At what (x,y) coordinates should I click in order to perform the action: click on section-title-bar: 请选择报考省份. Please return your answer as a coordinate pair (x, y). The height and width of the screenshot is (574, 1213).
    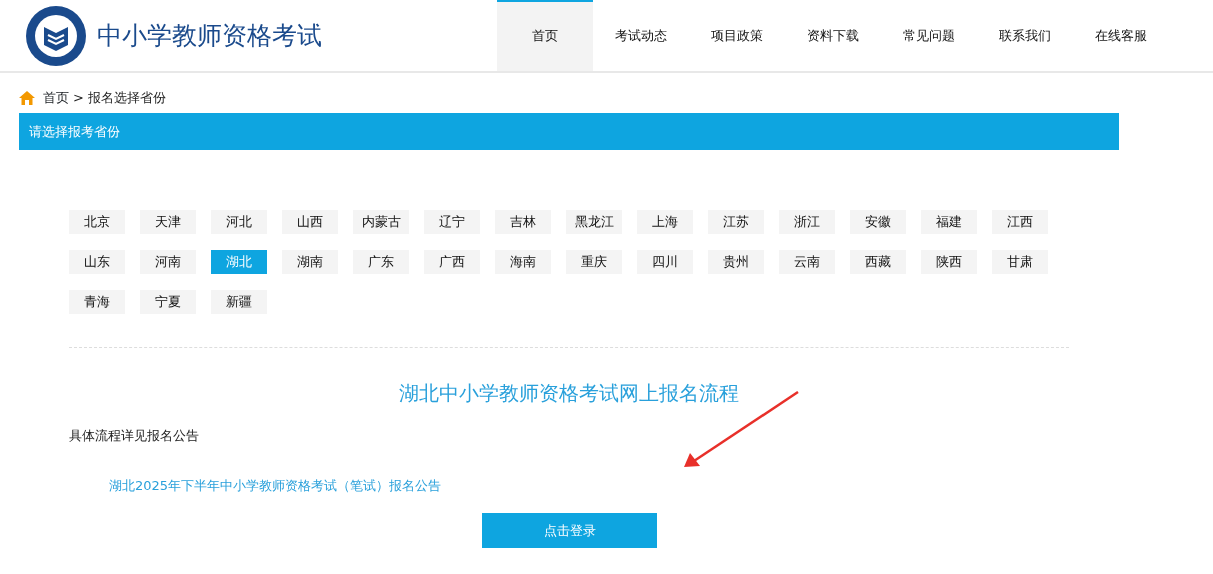
    Looking at the image, I should click on (569, 131).